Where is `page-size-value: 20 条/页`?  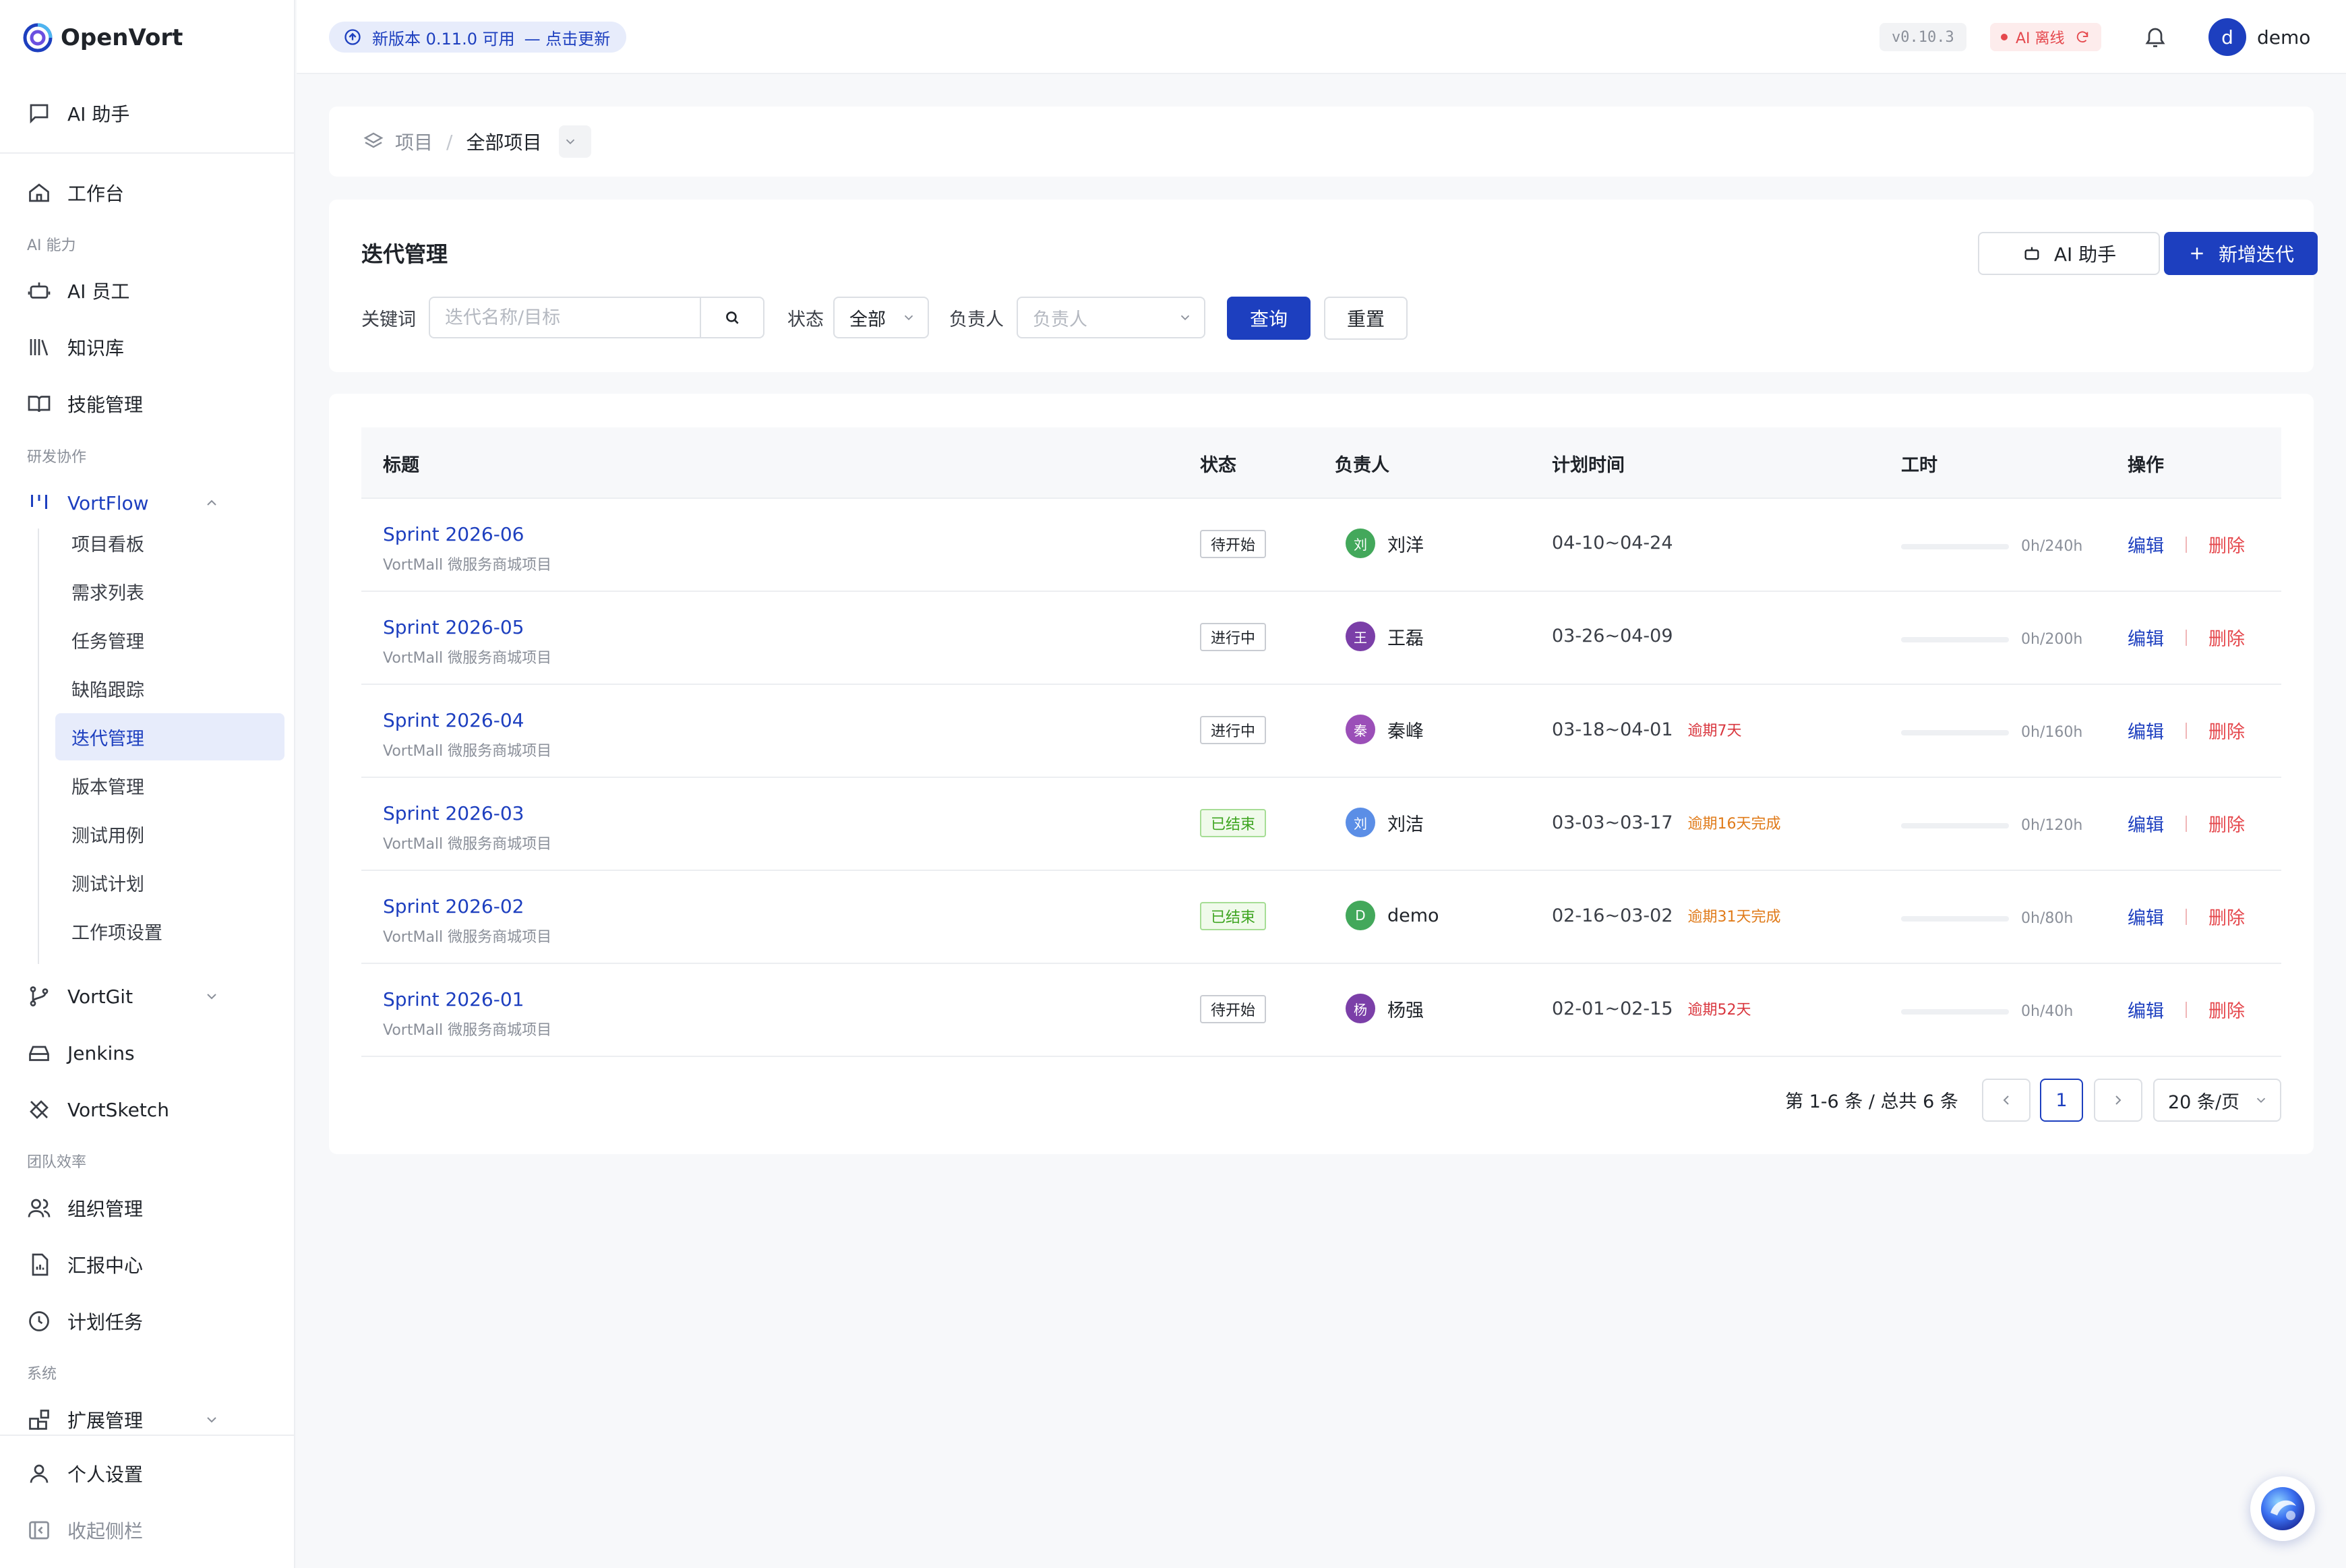
page-size-value: 20 条/页 is located at coordinates (2204, 1102).